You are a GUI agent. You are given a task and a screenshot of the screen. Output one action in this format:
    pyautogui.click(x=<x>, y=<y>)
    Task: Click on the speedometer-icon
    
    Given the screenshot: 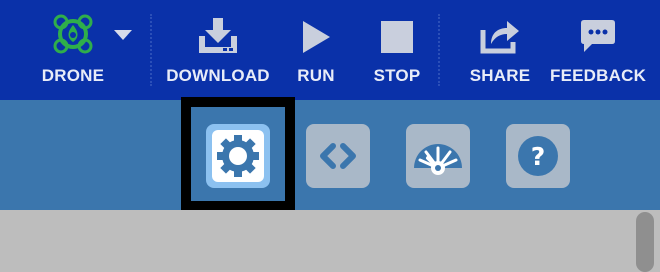 What is the action you would take?
    pyautogui.click(x=438, y=159)
    